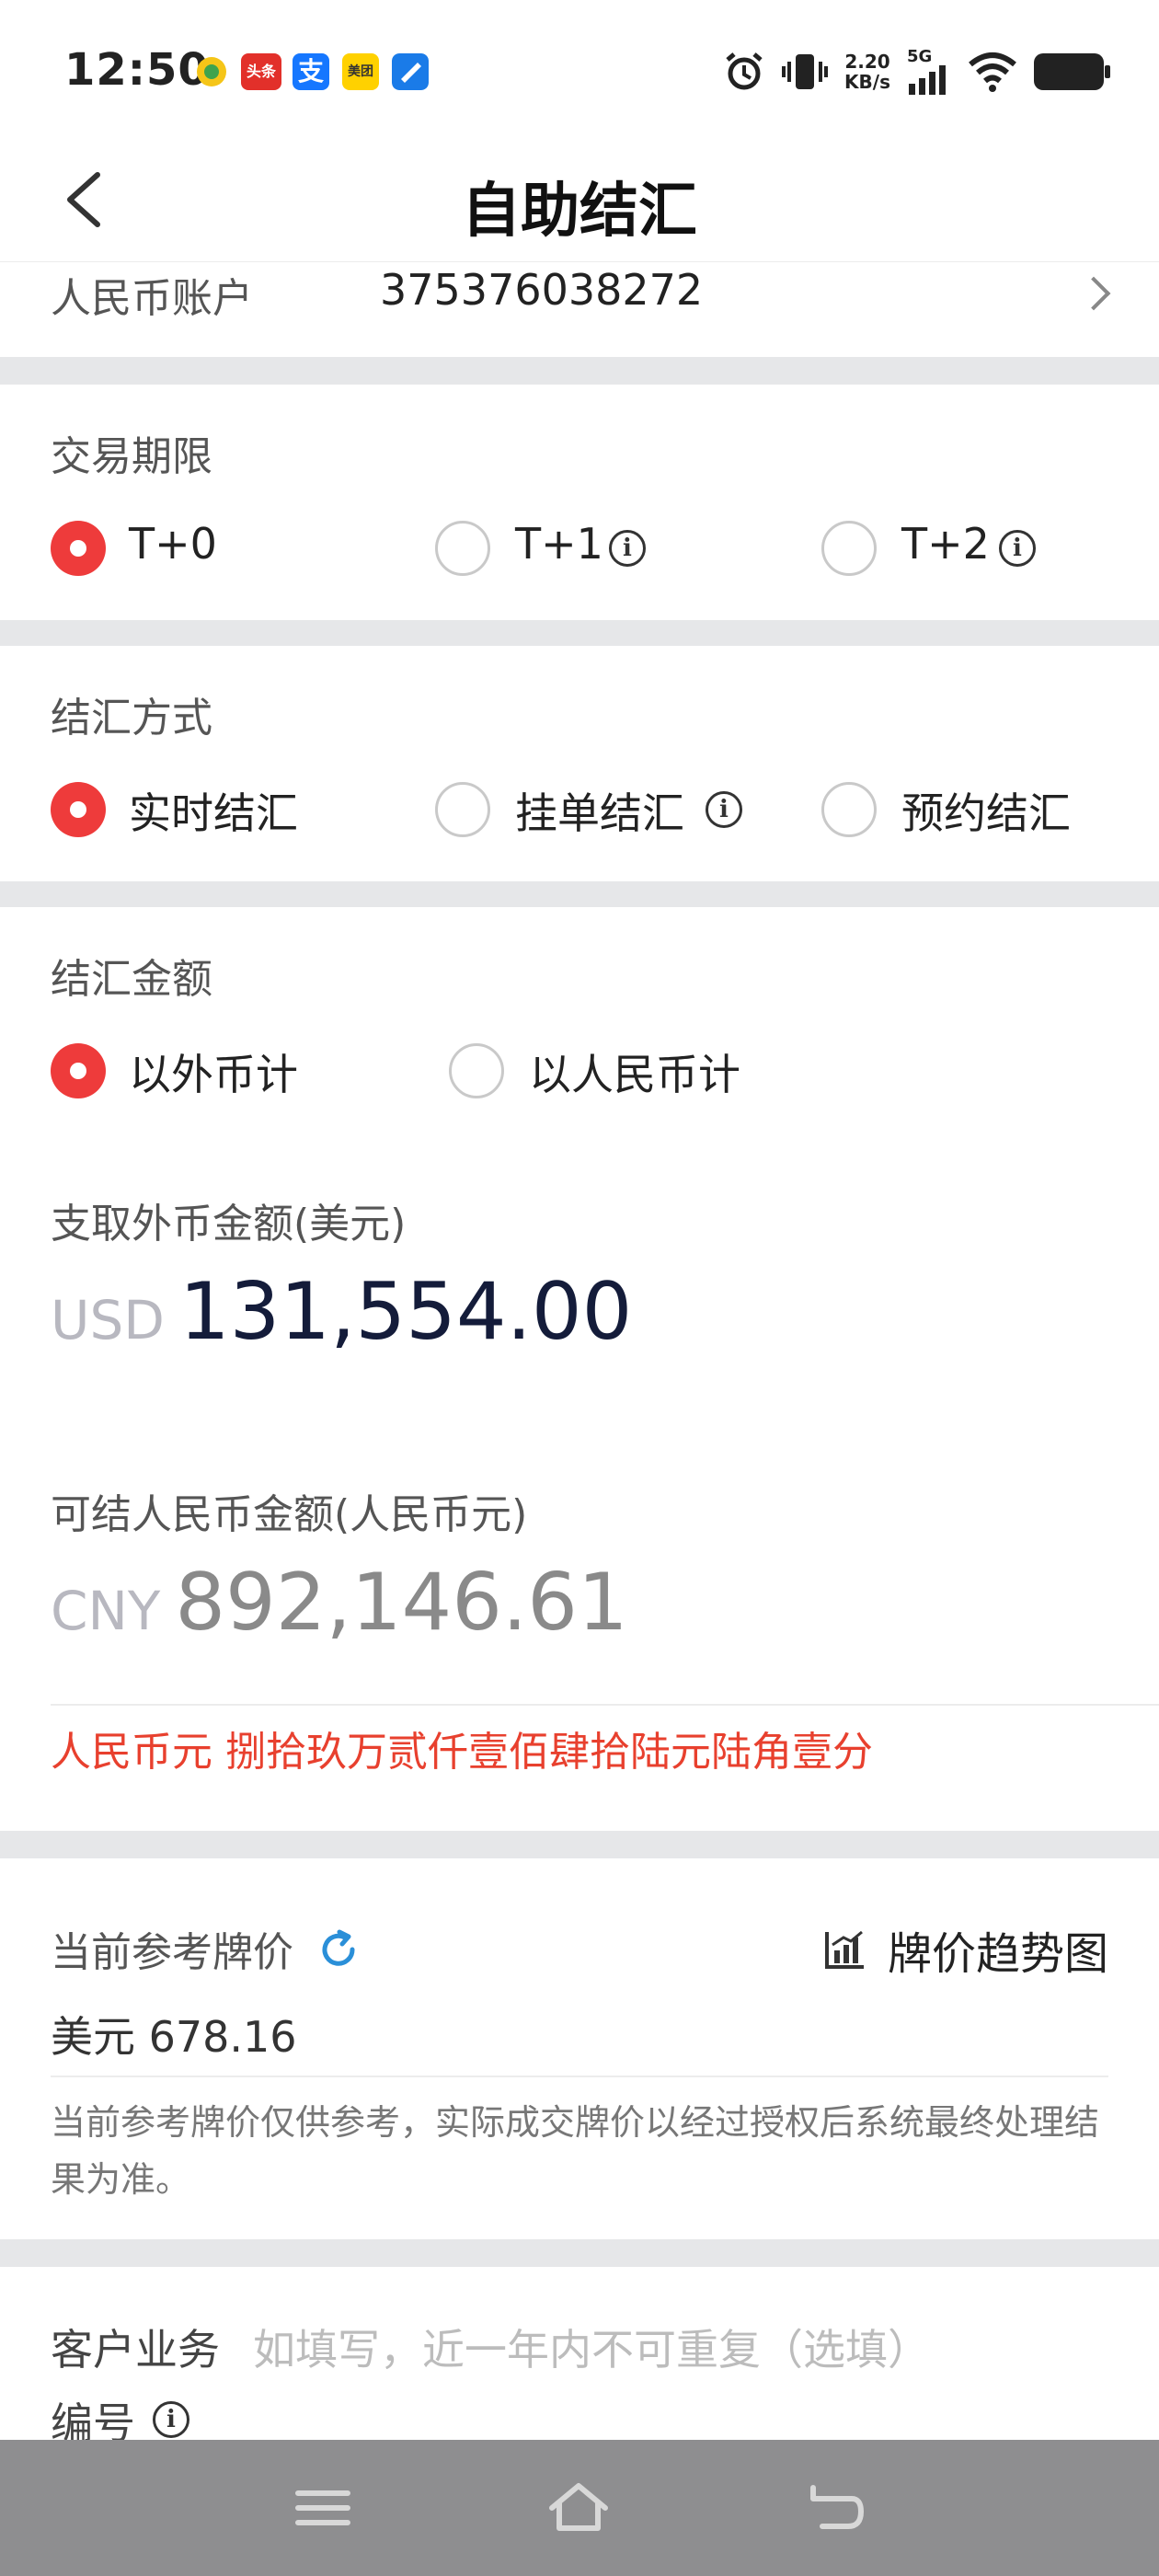 Image resolution: width=1159 pixels, height=2576 pixels. What do you see at coordinates (1093, 293) in the screenshot?
I see `chevron-right-icon` at bounding box center [1093, 293].